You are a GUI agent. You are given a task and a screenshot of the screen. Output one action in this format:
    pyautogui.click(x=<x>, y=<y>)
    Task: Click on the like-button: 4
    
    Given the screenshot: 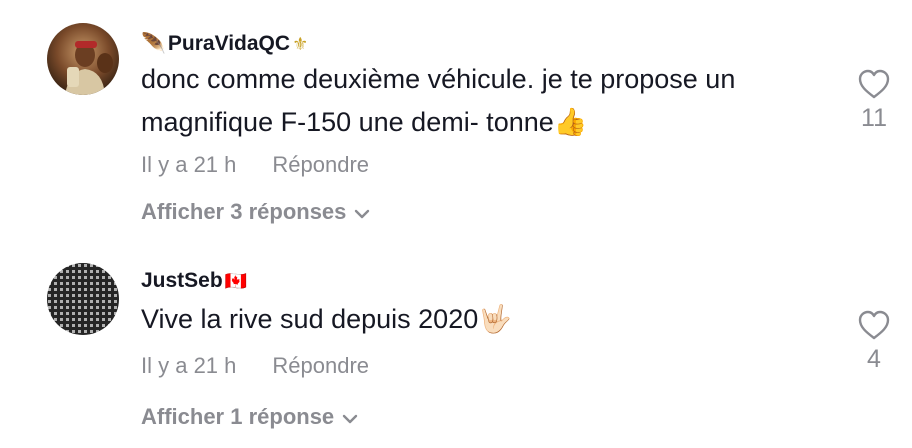 What is the action you would take?
    pyautogui.click(x=874, y=341)
    